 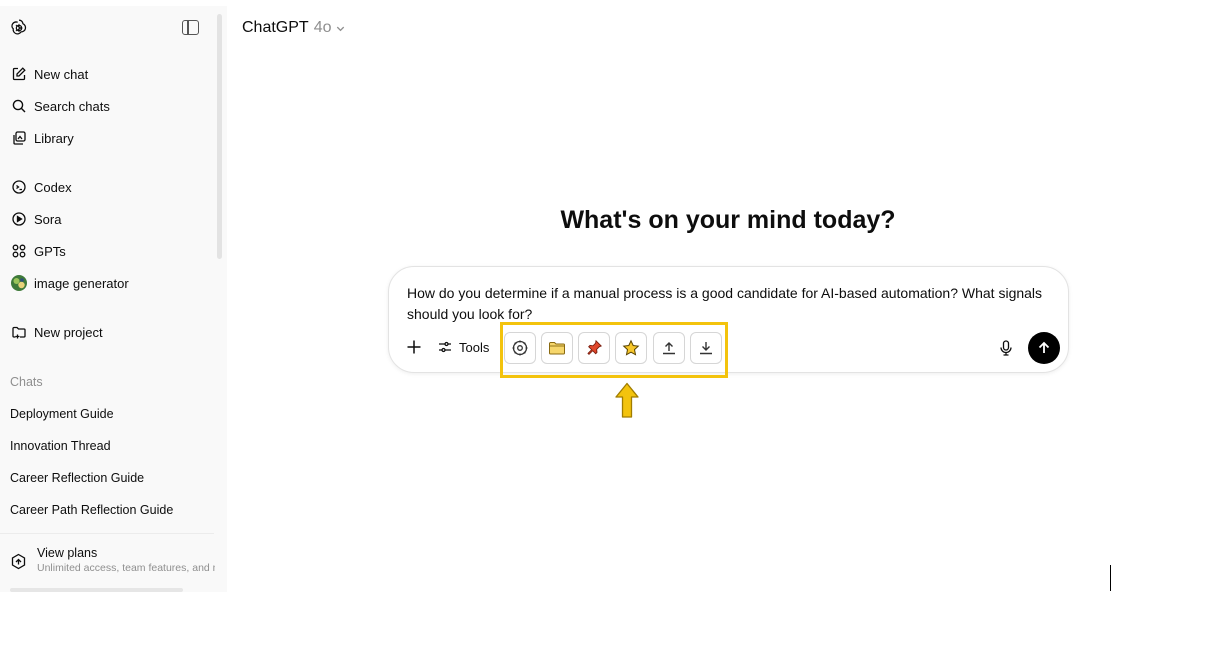 I want to click on microphone-icon, so click(x=1006, y=348).